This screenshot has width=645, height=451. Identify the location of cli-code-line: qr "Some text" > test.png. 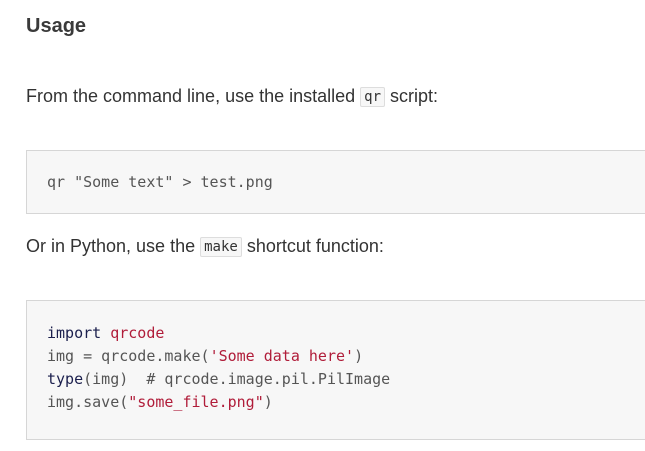
(160, 182).